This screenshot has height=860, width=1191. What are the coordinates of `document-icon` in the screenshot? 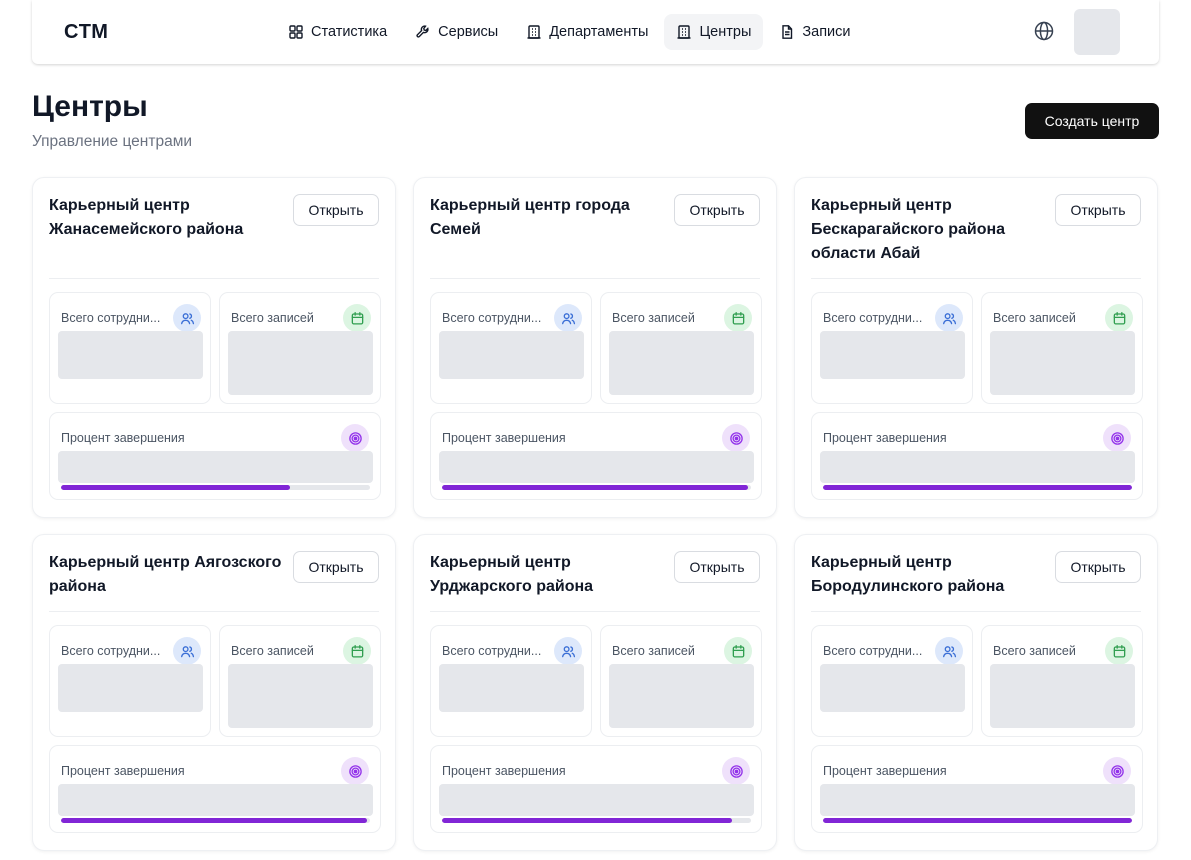 It's located at (787, 32).